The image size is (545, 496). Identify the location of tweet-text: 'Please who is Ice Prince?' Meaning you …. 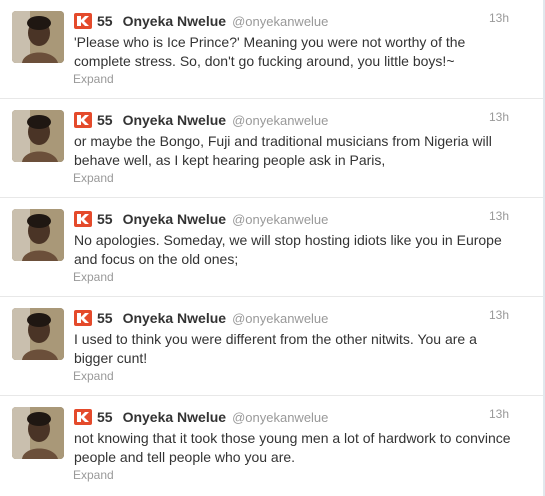
(270, 51).